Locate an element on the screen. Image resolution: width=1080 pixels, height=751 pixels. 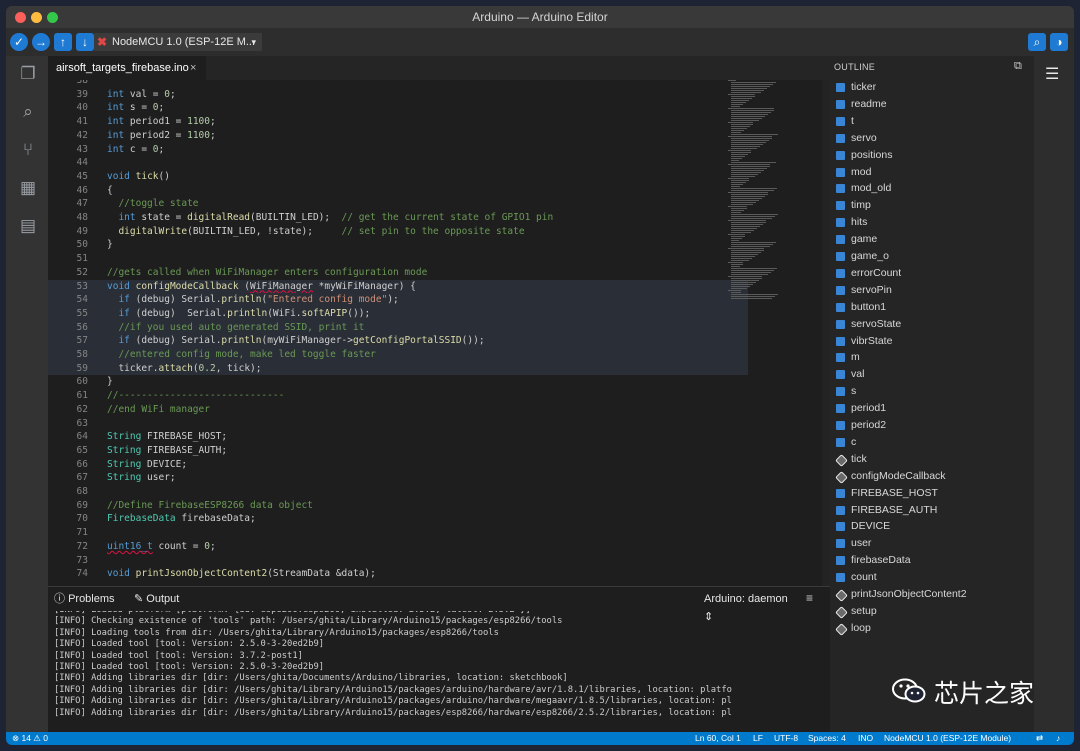
upload-button: → is located at coordinates (41, 42).